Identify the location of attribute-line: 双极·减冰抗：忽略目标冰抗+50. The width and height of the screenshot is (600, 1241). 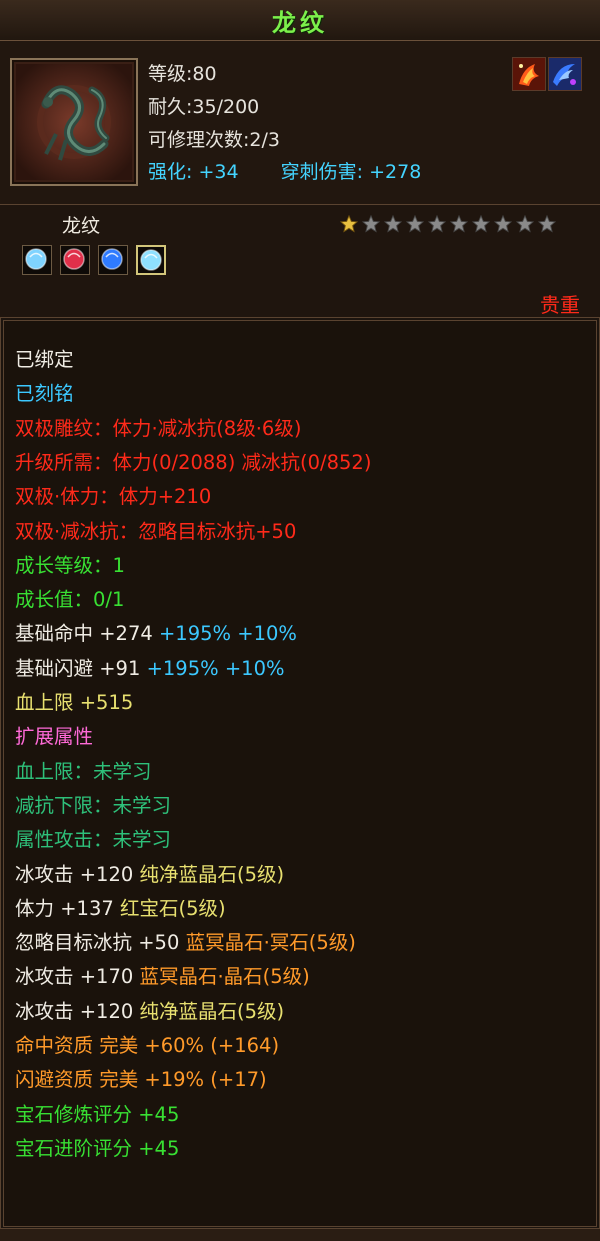
(155, 529).